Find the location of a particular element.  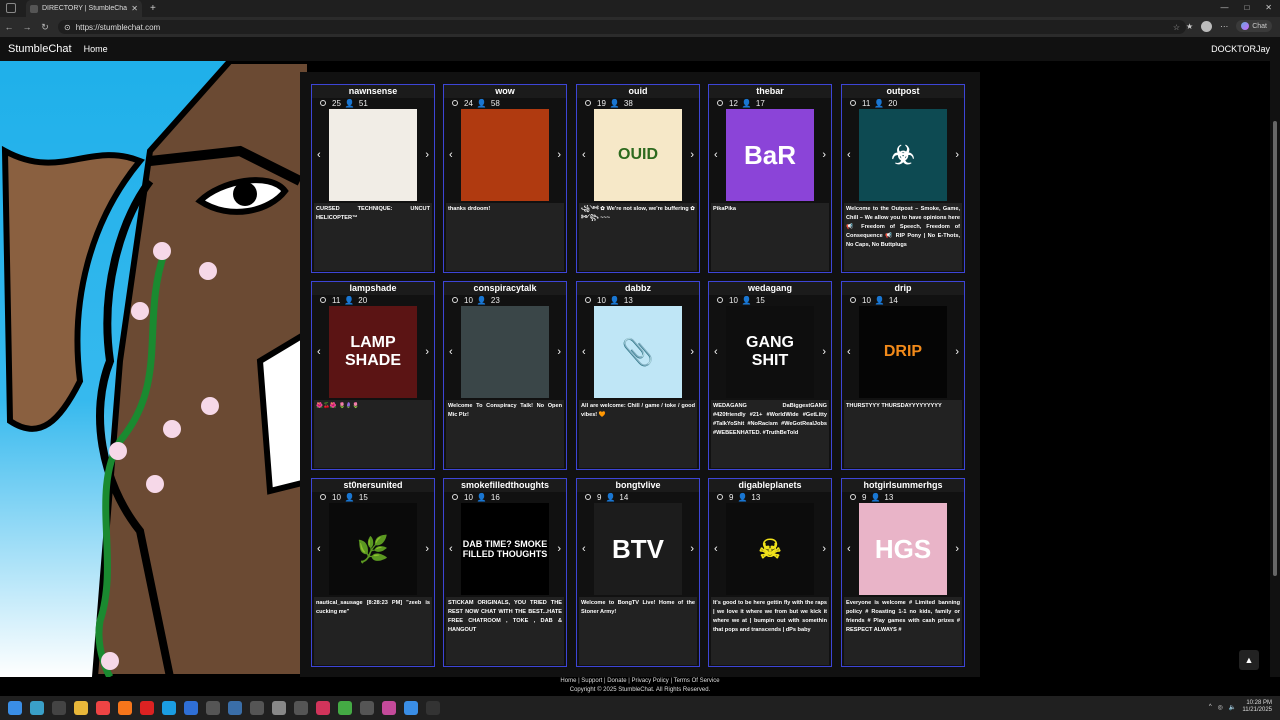

room-name: bongtvlive is located at coordinates (638, 485).